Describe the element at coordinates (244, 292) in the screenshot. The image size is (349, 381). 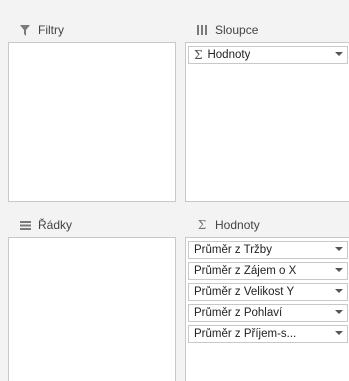
I see `field-label: Průměr z Velikost Y` at that location.